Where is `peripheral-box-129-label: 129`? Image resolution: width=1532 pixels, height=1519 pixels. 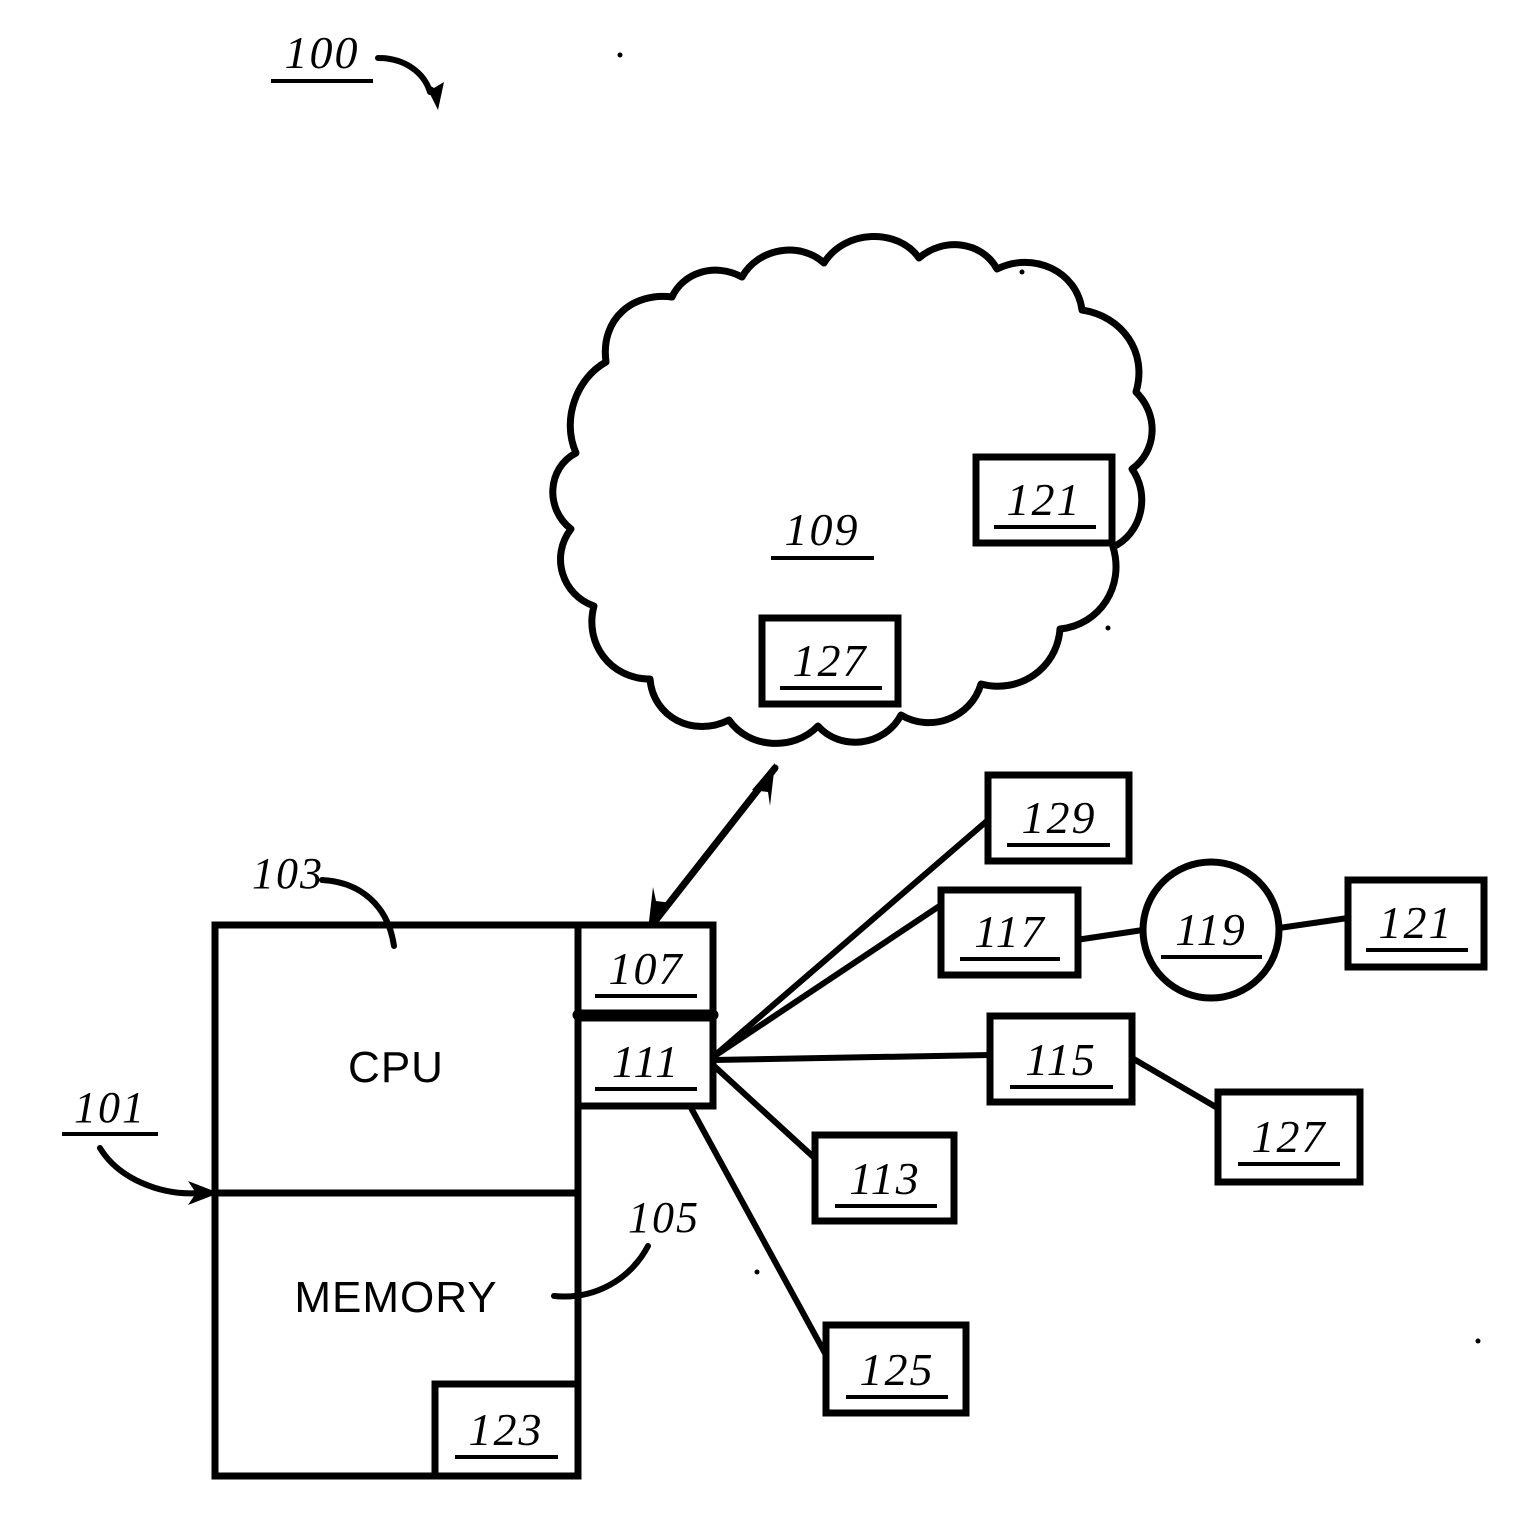 peripheral-box-129-label: 129 is located at coordinates (1059, 817).